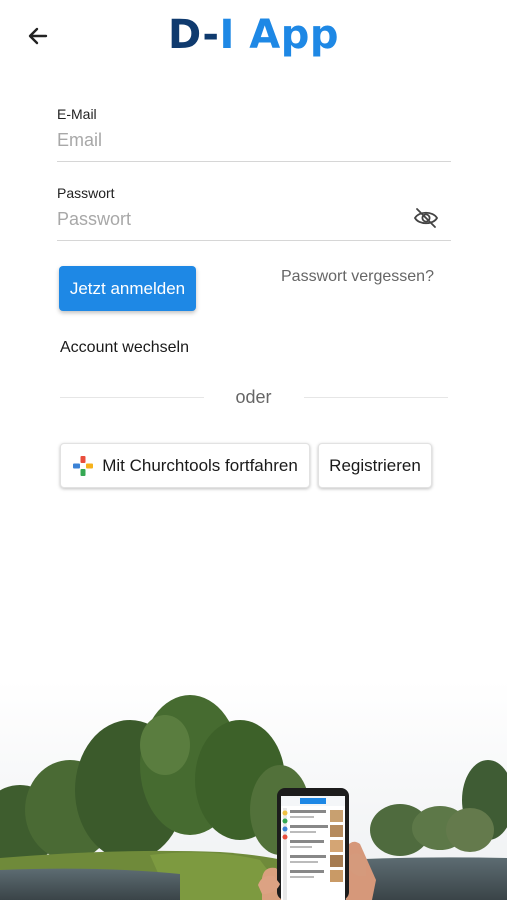  What do you see at coordinates (254, 221) in the screenshot?
I see `password-input` at bounding box center [254, 221].